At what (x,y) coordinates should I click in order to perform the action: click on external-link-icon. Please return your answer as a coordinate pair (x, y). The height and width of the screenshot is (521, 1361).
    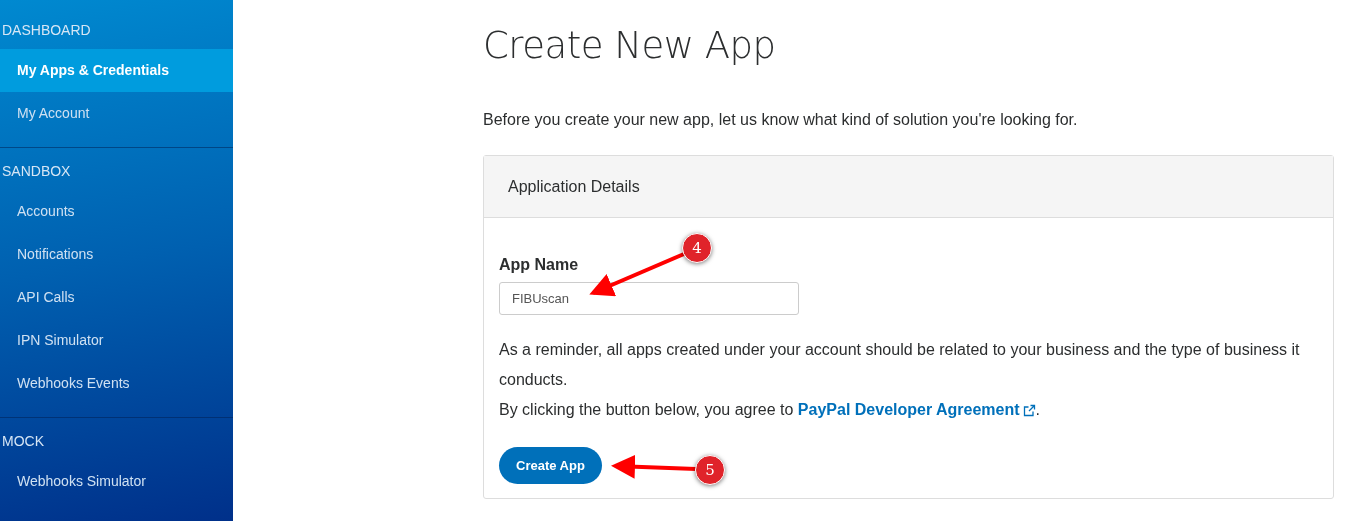
    Looking at the image, I should click on (1029, 410).